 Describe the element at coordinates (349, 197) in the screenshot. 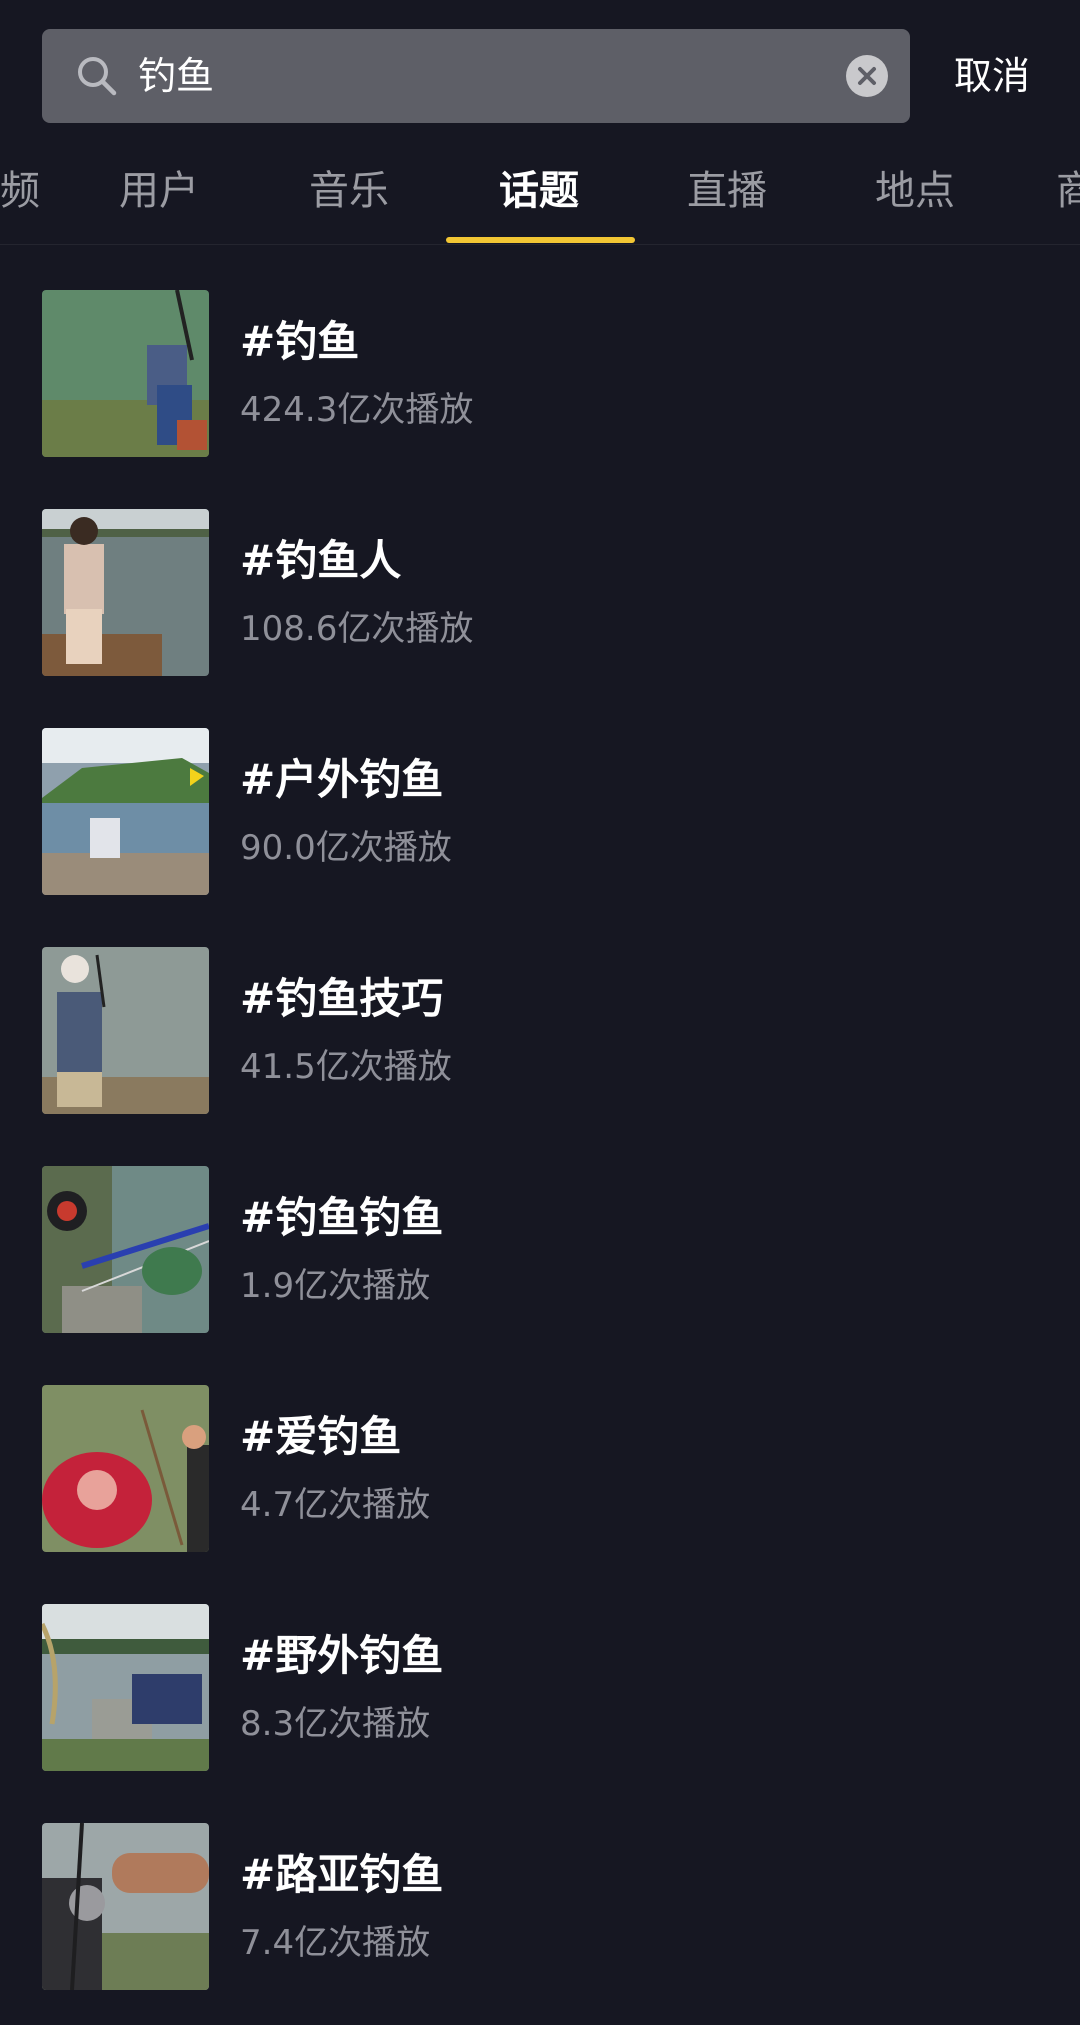

I see `tab-music: 音乐` at that location.